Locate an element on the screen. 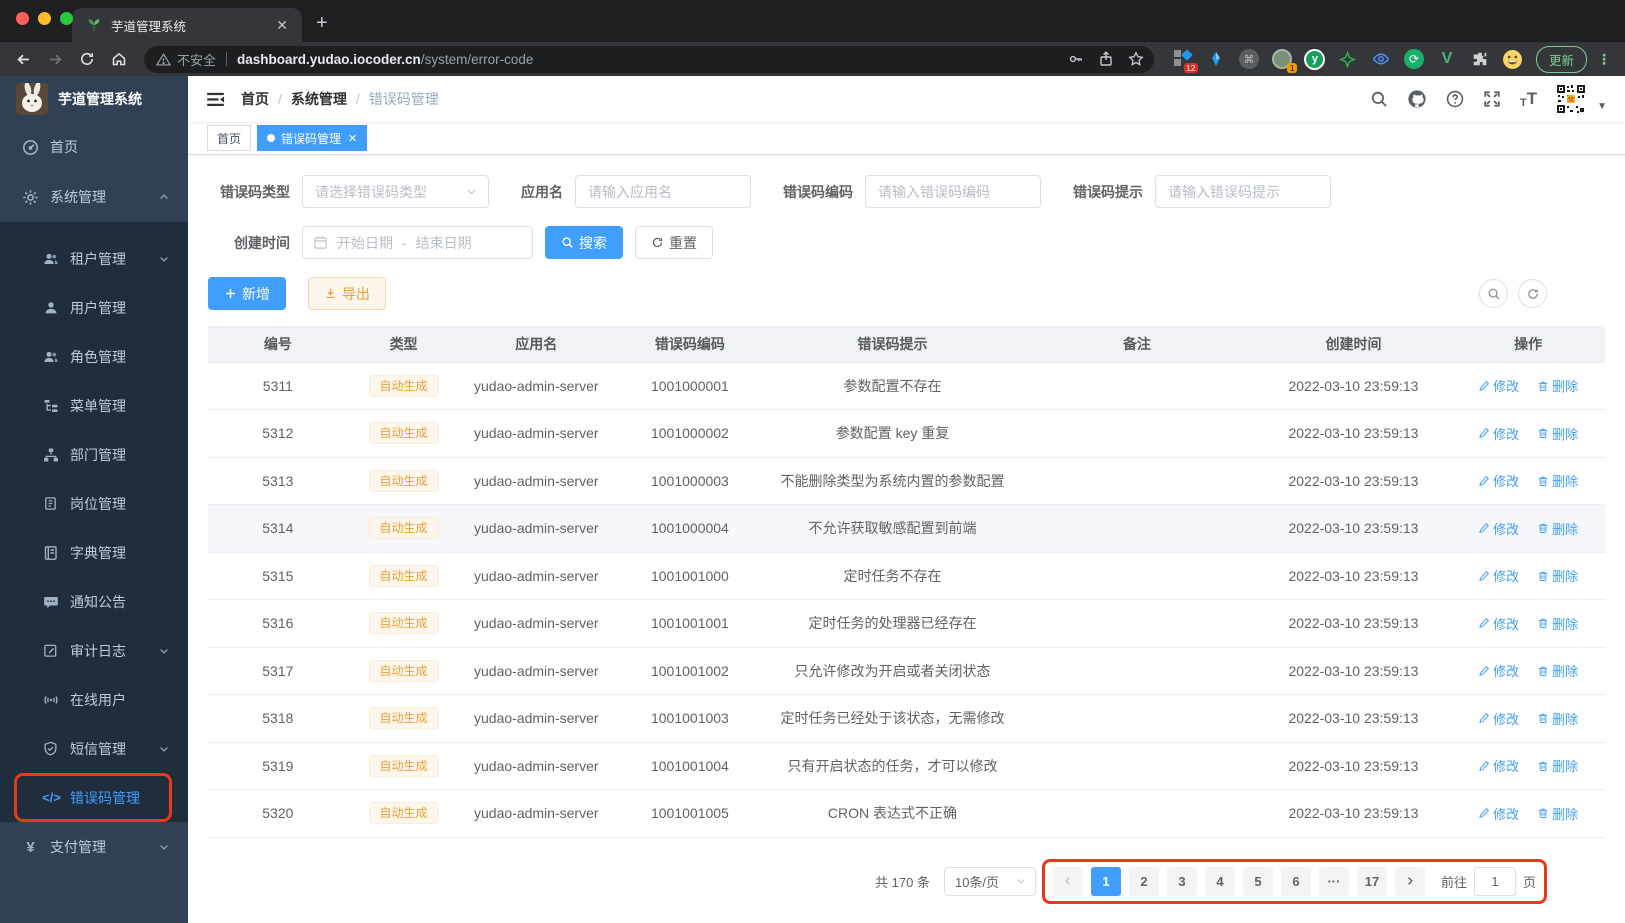 The image size is (1625, 923). tag-close-icon: ✕ is located at coordinates (352, 138).